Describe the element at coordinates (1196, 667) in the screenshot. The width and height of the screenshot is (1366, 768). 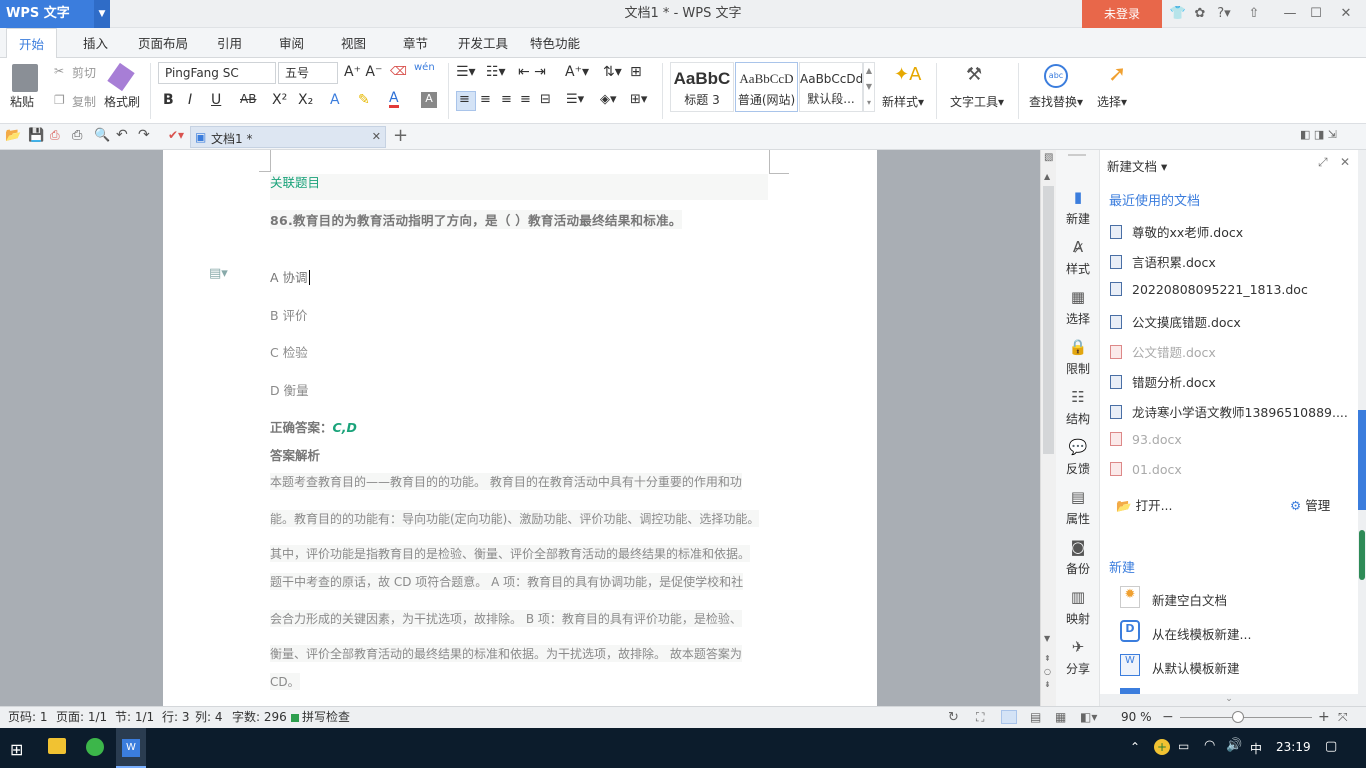
I see `new-from-default-template: 从默认模板新建` at that location.